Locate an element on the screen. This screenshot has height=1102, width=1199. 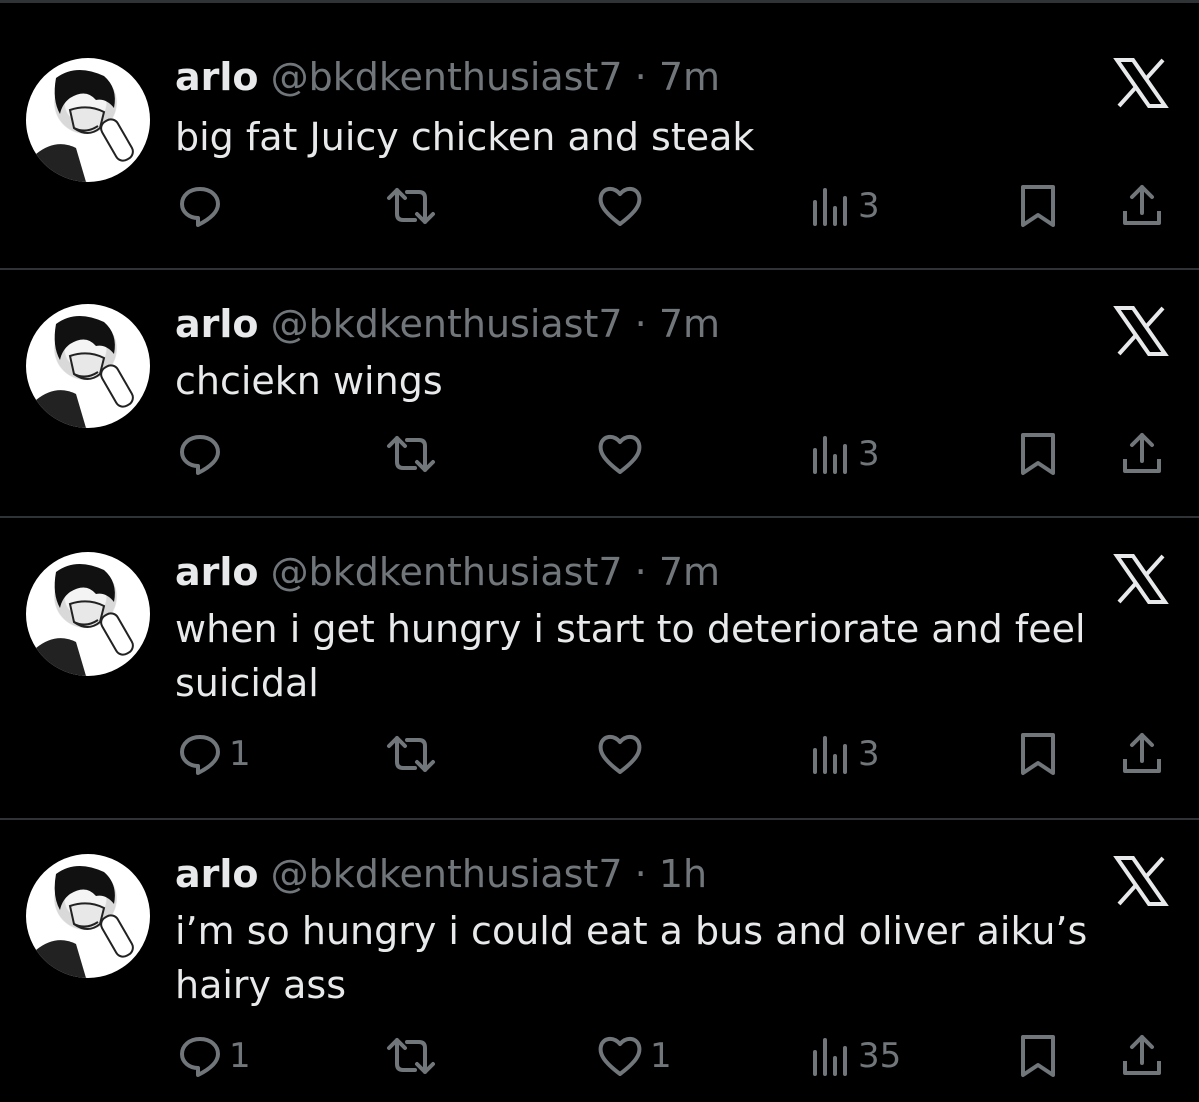
like-button: 1 is located at coordinates (634, 1056).